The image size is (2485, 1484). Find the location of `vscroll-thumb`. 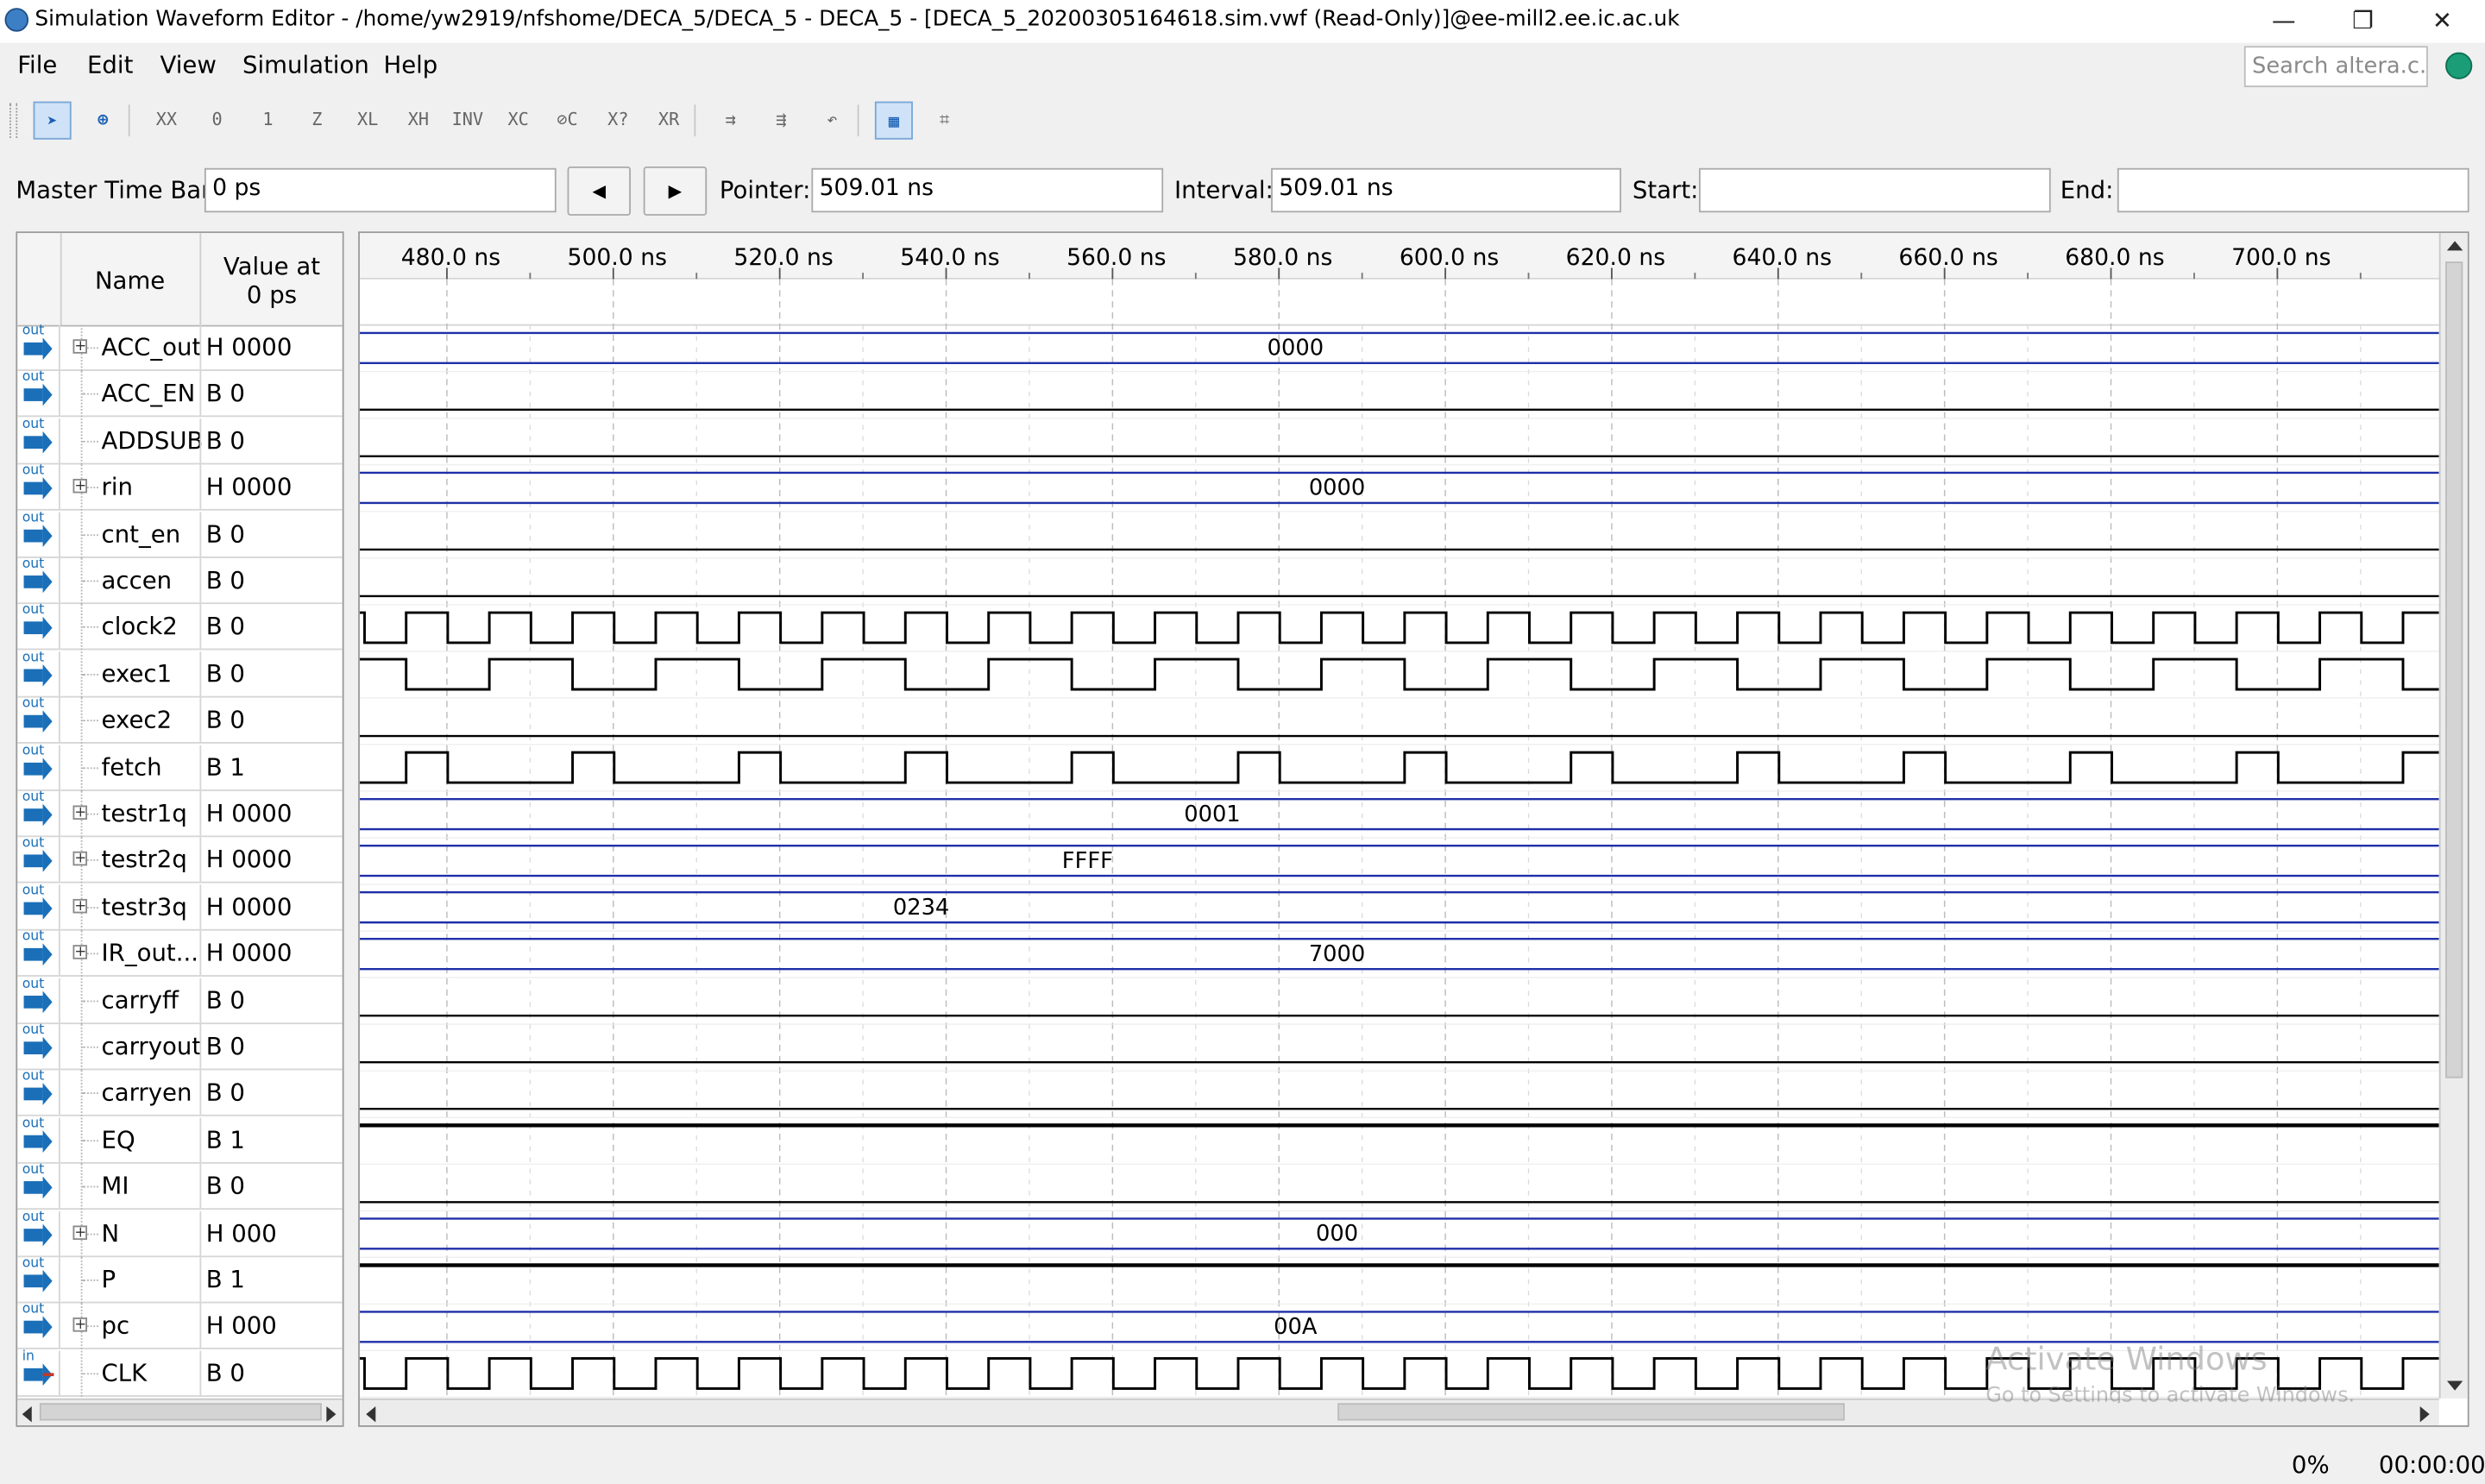

vscroll-thumb is located at coordinates (2454, 669).